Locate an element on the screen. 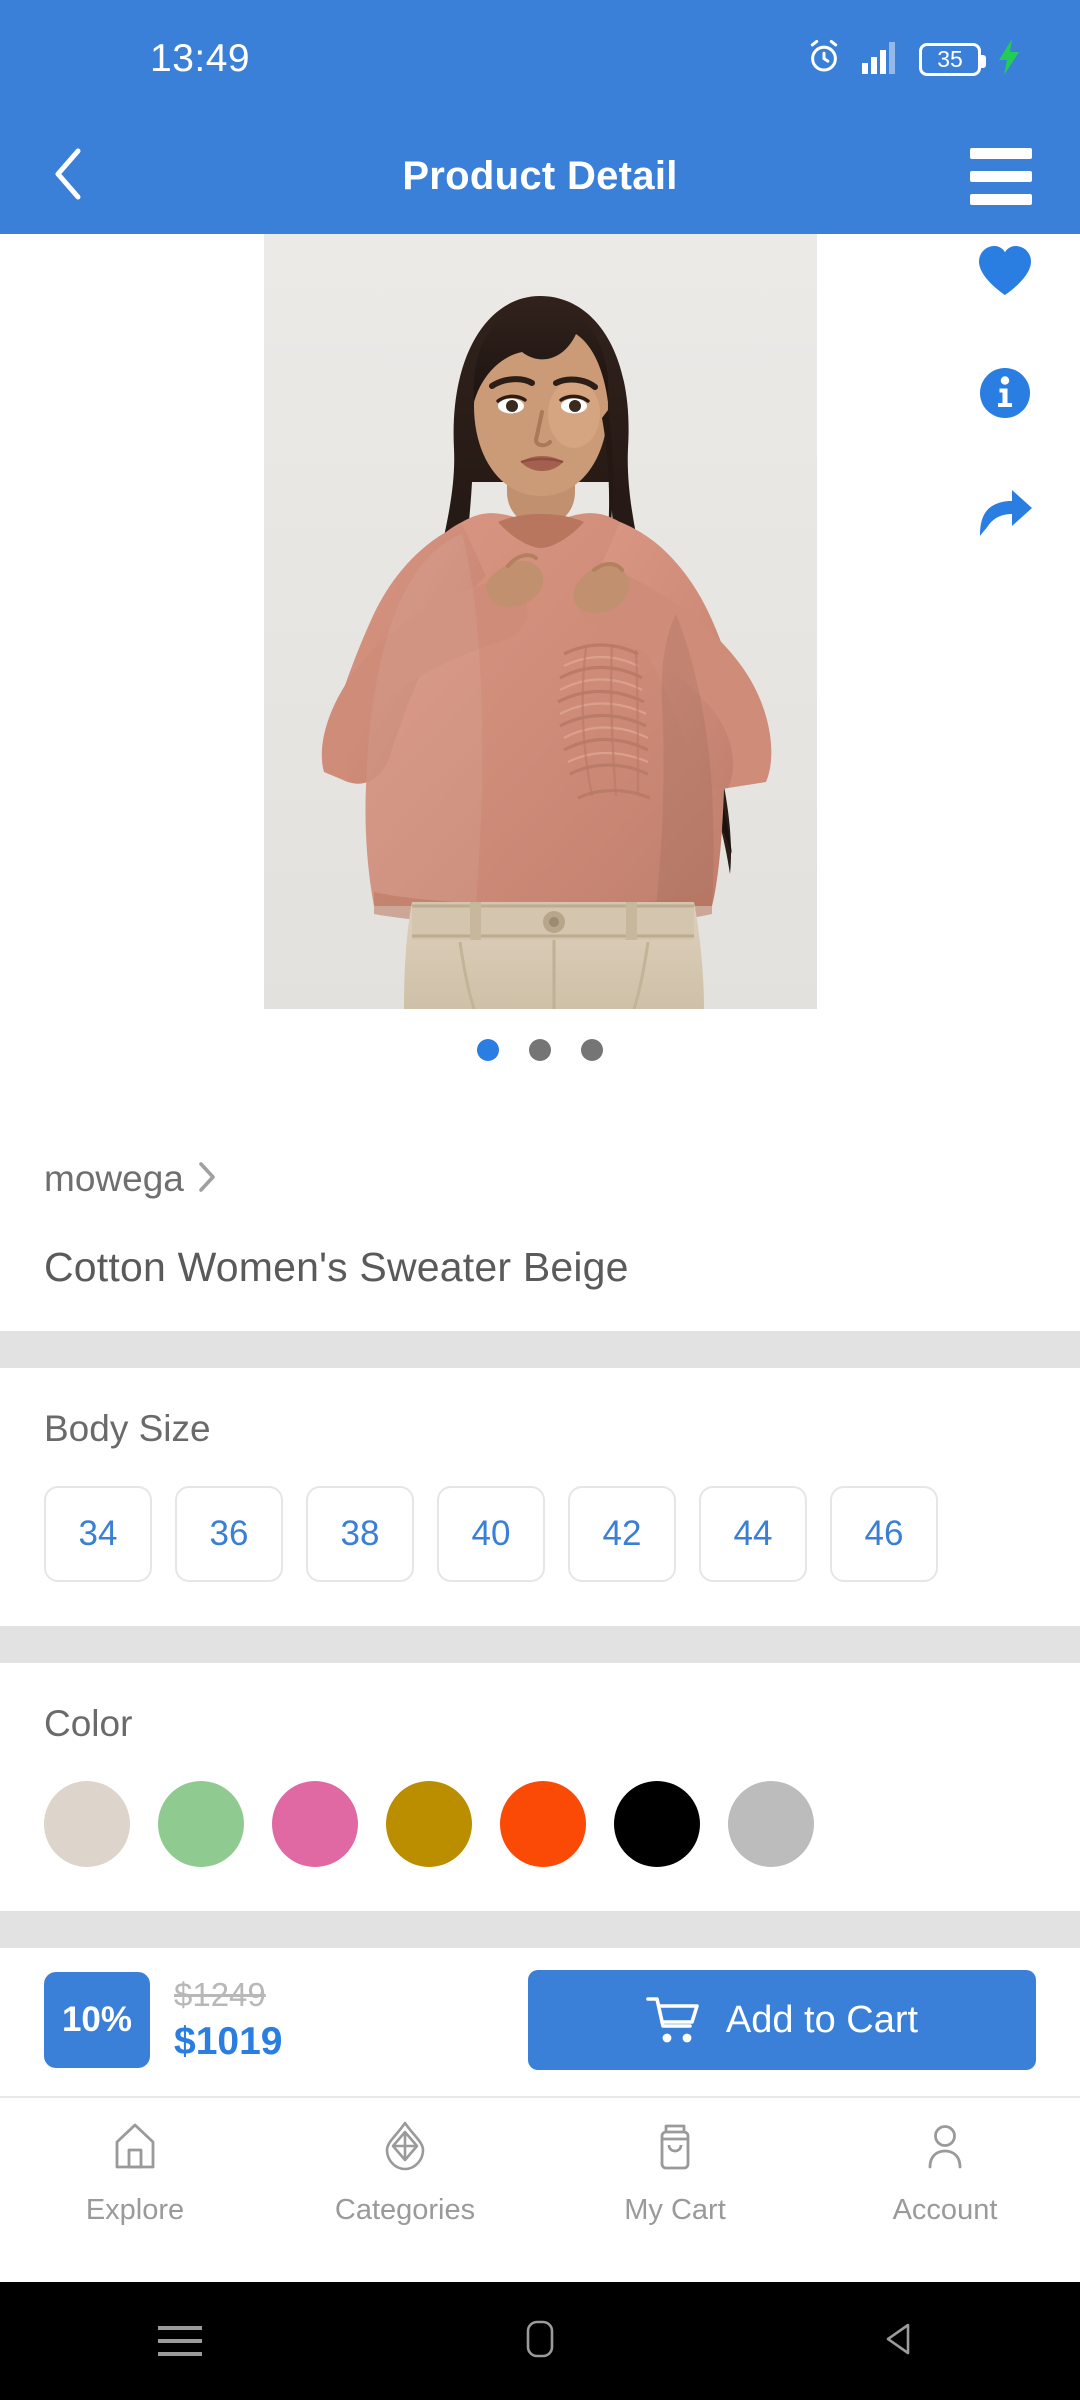 Image resolution: width=1080 pixels, height=2400 pixels. gallery-dots is located at coordinates (540, 1050).